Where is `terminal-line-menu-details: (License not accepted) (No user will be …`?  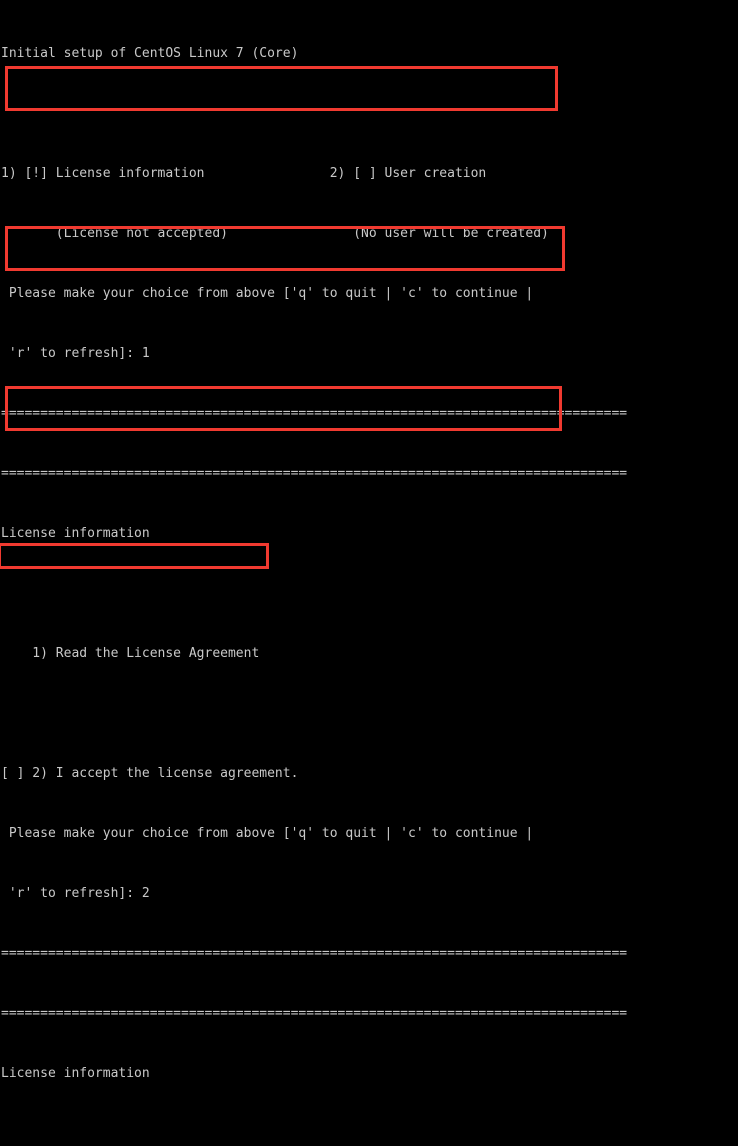
terminal-line-menu-details: (License not accepted) (No user will be … is located at coordinates (275, 233).